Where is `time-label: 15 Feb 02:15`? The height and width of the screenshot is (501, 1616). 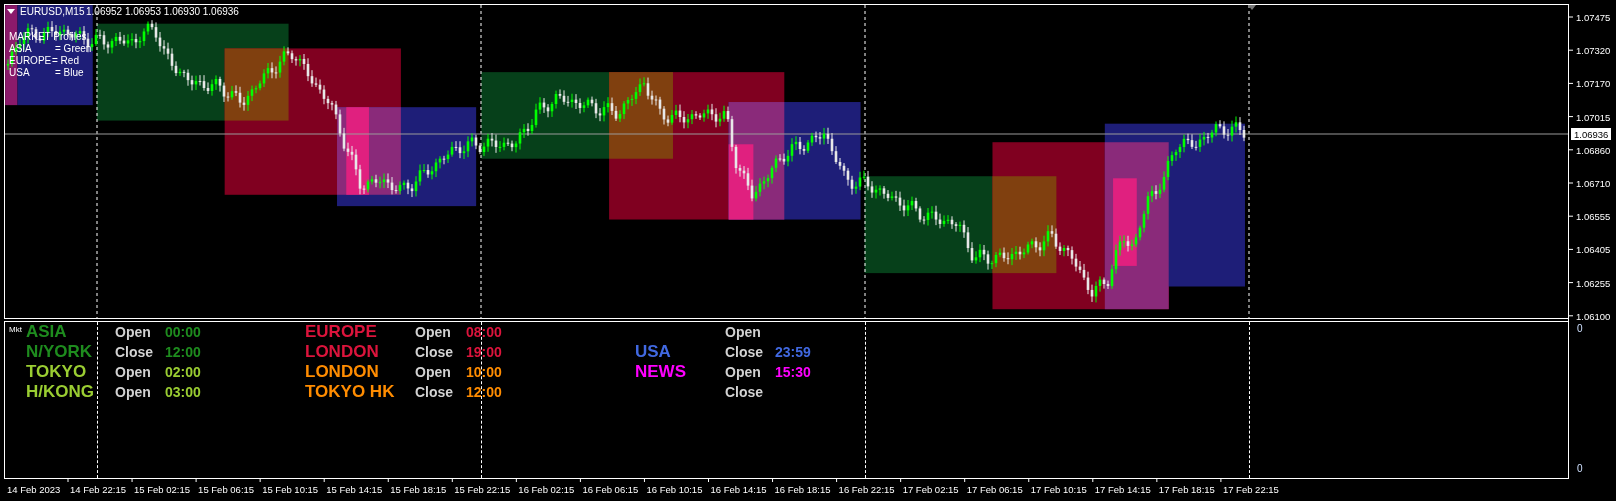 time-label: 15 Feb 02:15 is located at coordinates (162, 489).